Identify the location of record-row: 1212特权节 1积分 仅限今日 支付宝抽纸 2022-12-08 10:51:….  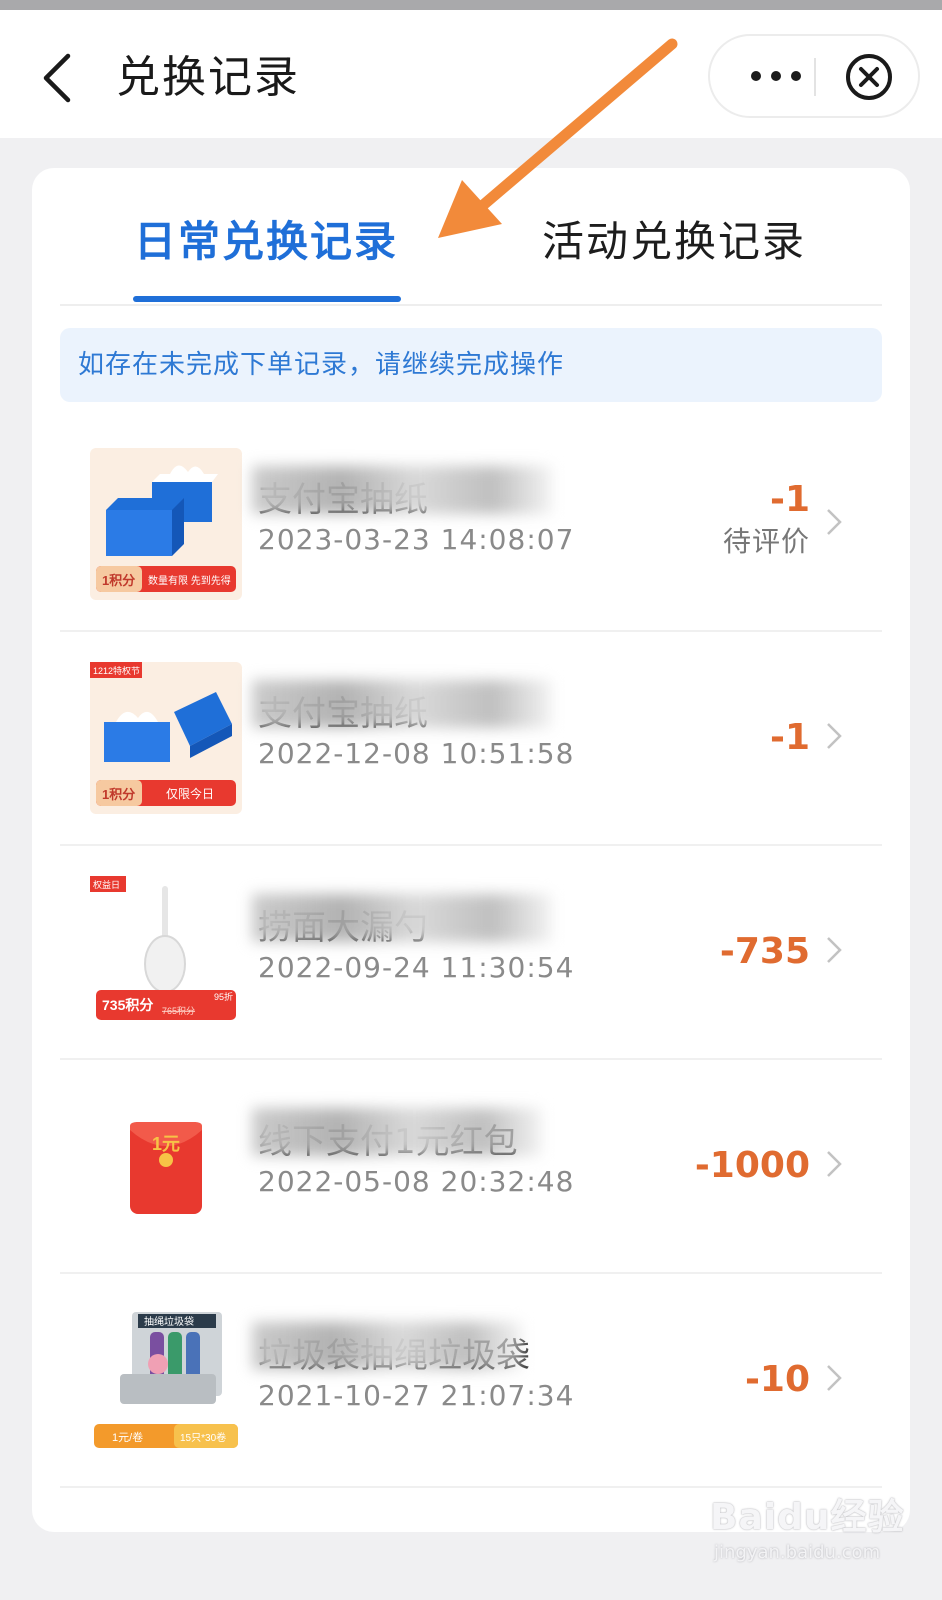
(471, 739).